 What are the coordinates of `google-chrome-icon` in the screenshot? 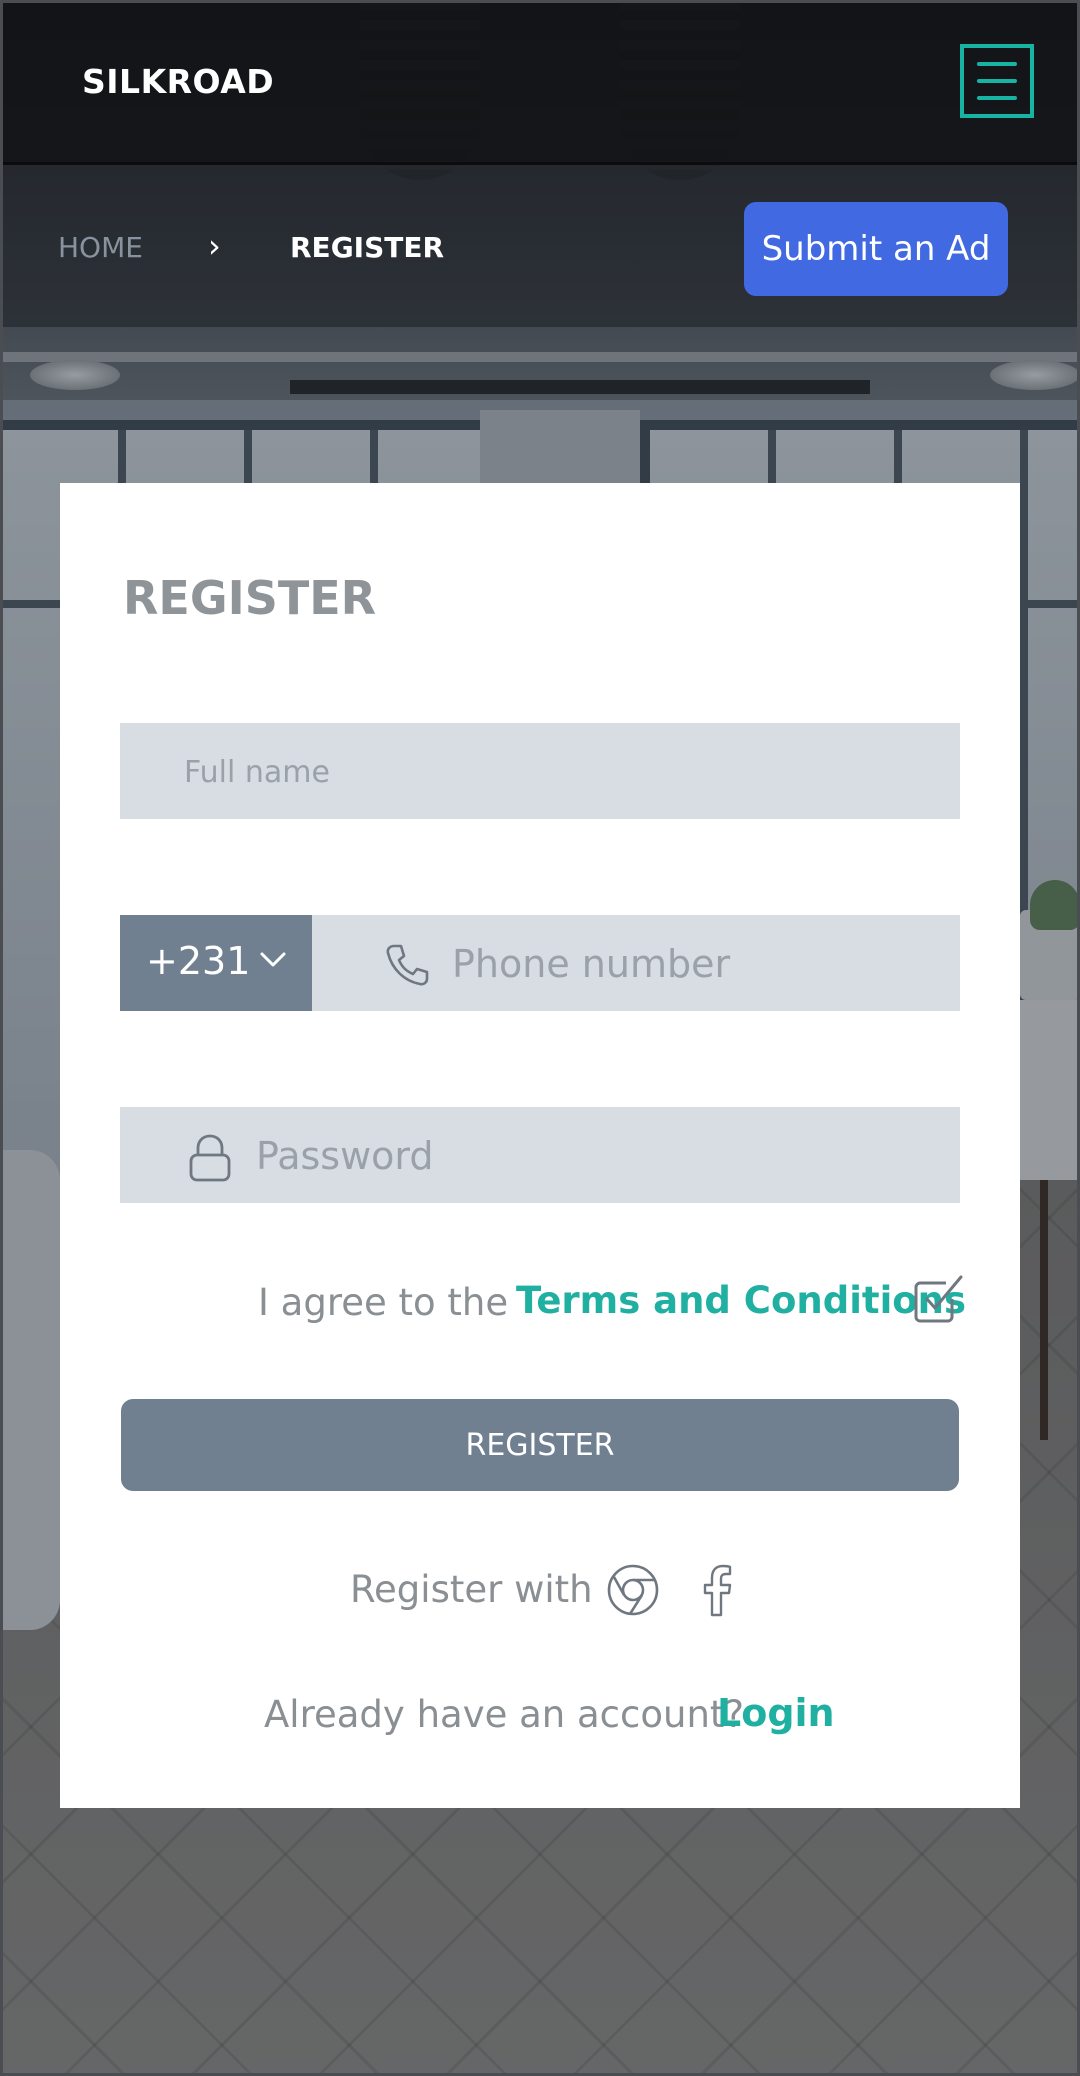 It's located at (633, 1592).